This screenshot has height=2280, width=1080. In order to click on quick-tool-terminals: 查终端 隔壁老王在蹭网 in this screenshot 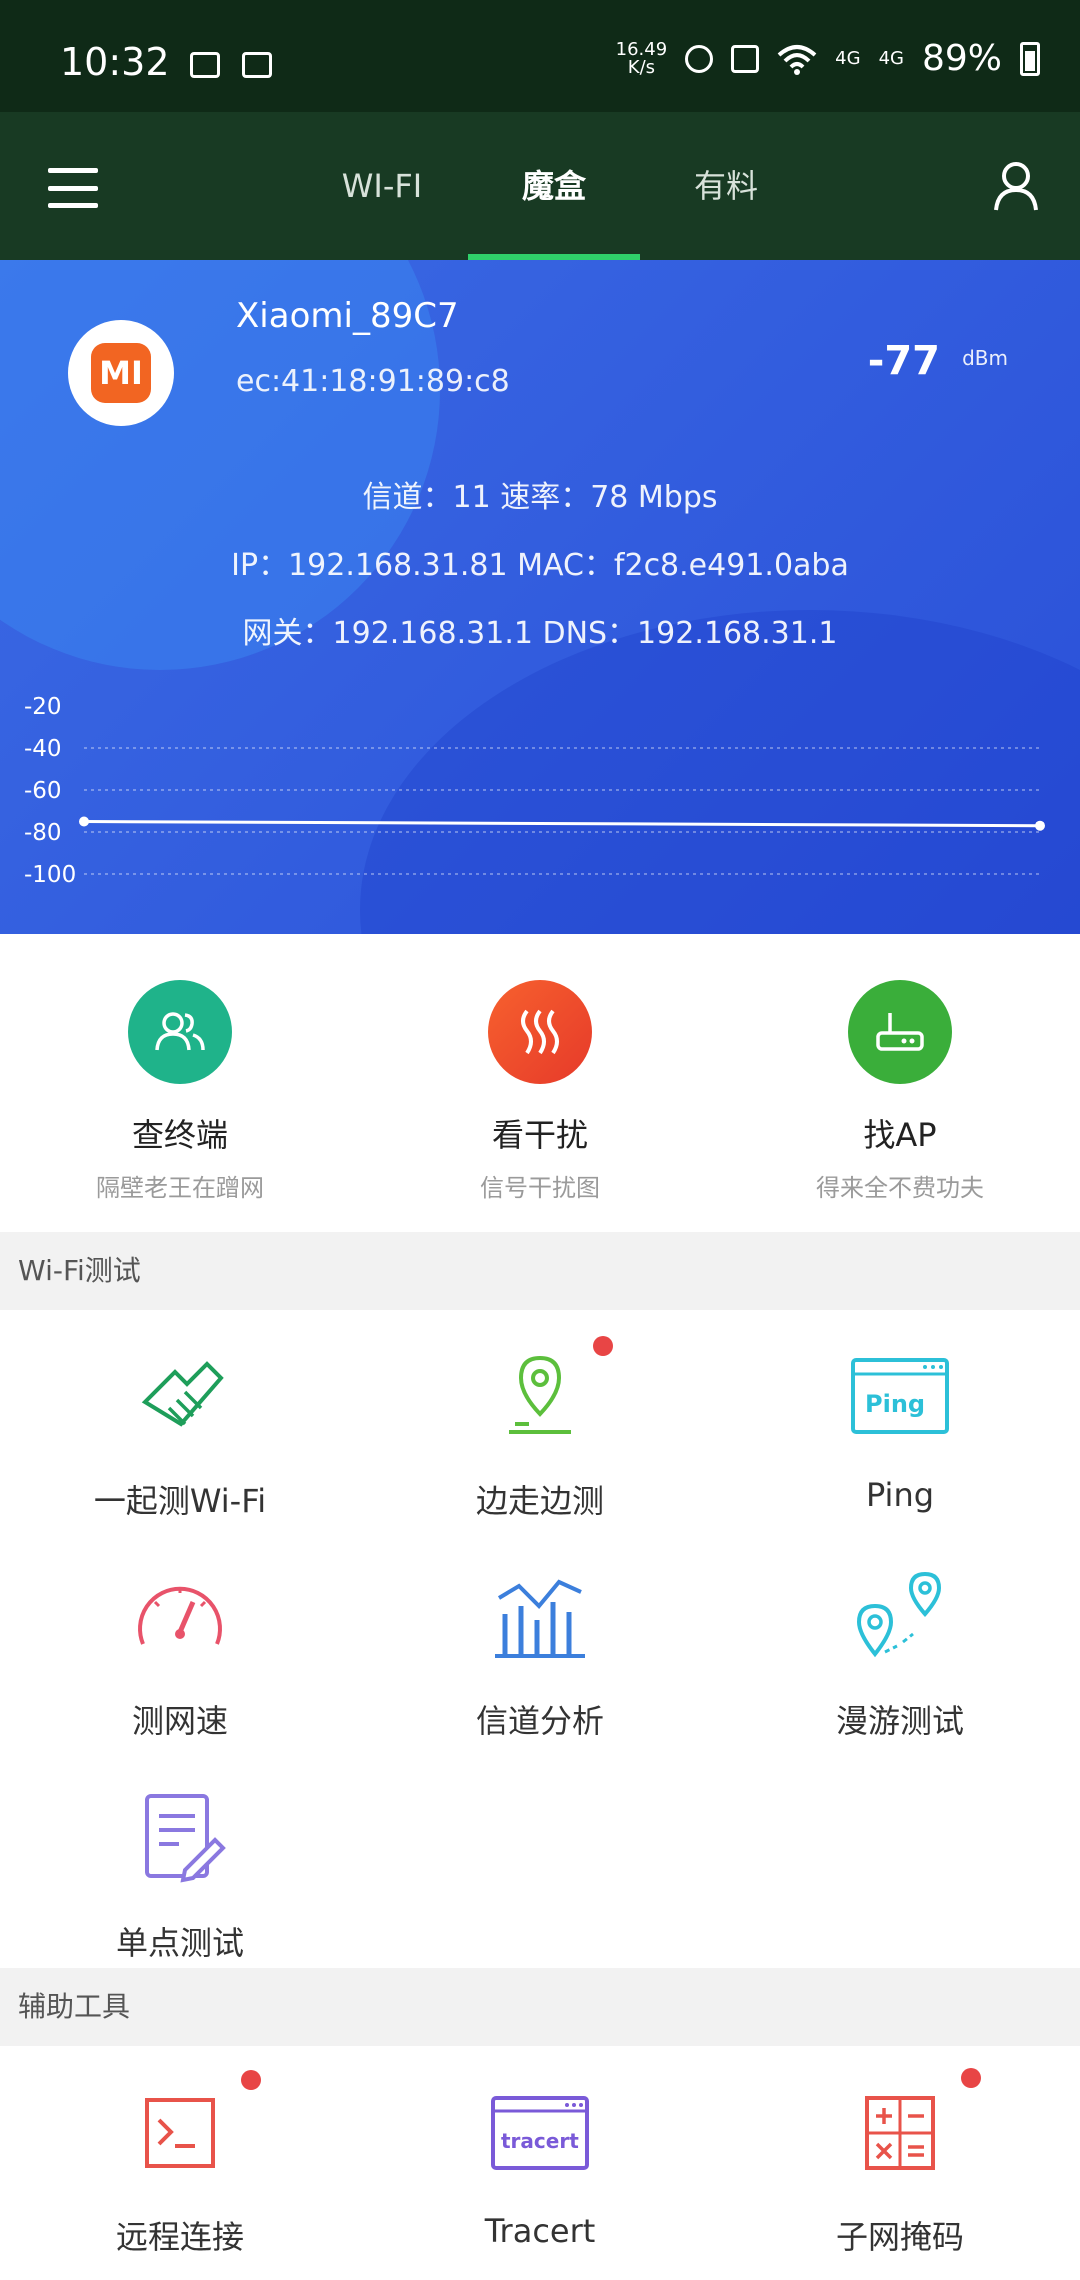, I will do `click(180, 1091)`.